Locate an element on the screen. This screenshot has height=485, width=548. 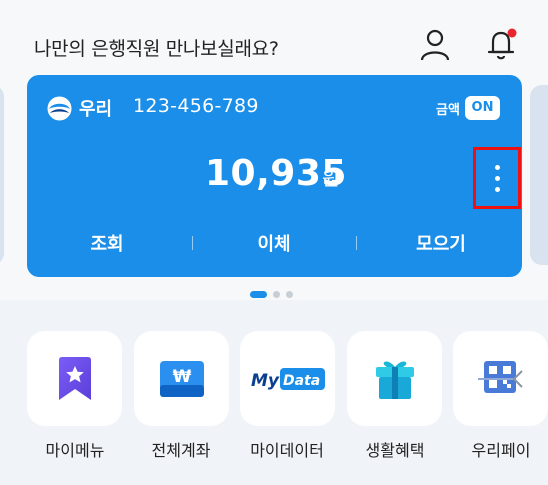
qr-pay-icon is located at coordinates (500, 376).